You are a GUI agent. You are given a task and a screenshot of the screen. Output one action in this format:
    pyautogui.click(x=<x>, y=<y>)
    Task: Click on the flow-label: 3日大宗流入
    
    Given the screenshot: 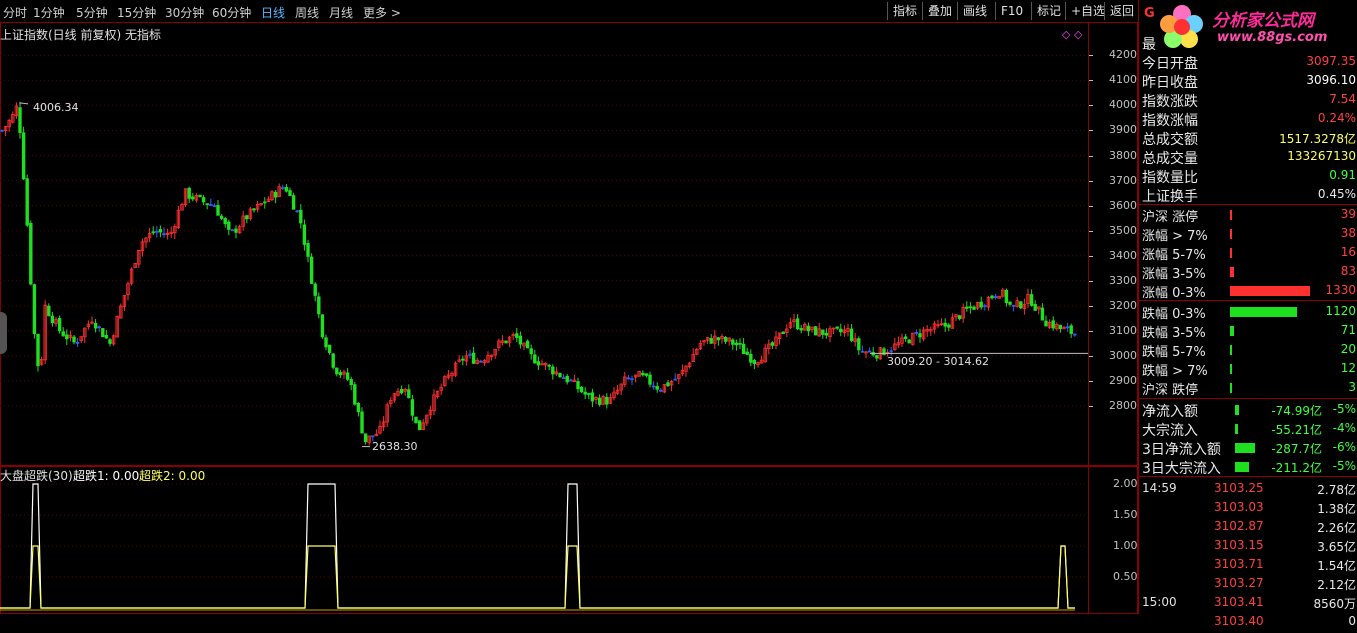 What is the action you would take?
    pyautogui.click(x=1181, y=469)
    